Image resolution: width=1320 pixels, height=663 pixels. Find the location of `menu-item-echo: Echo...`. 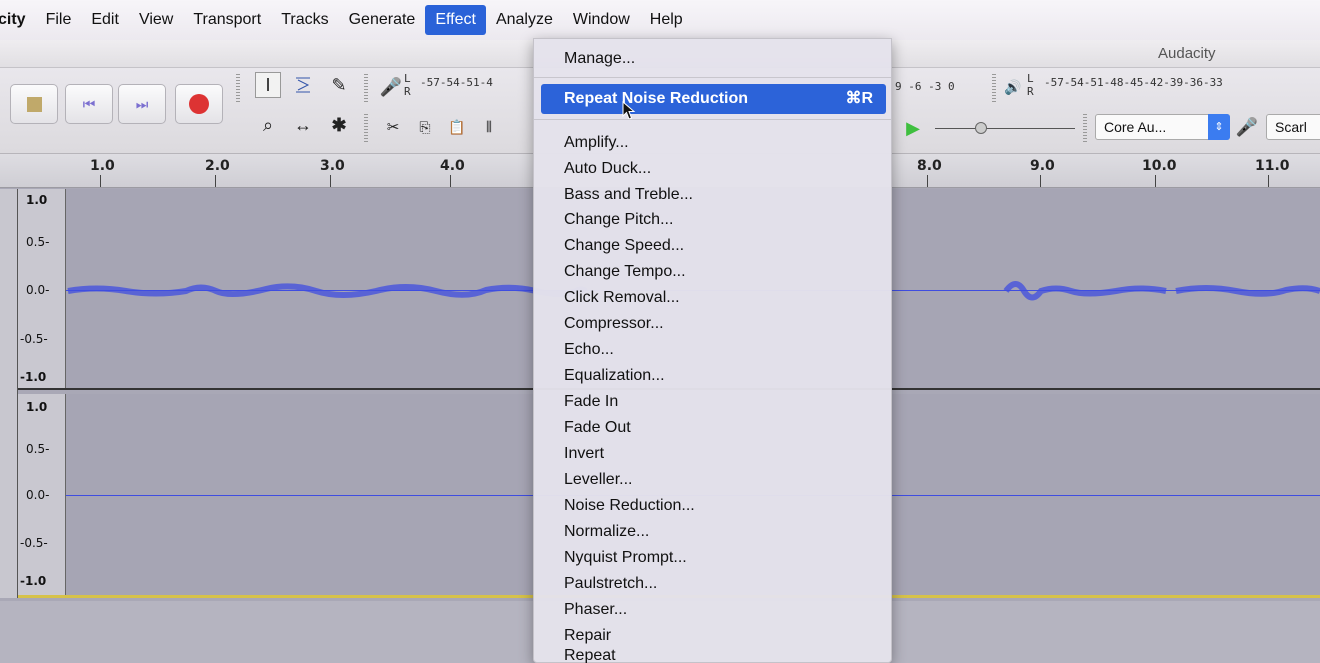

menu-item-echo: Echo... is located at coordinates (589, 350).